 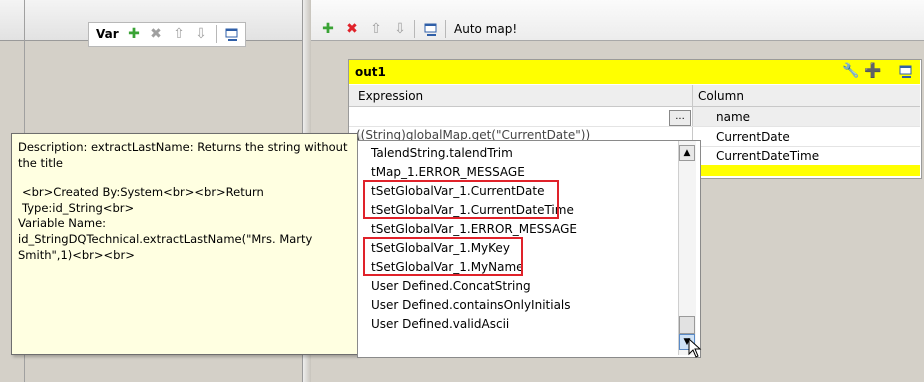 I want to click on autocomplete-item: User Defined.containsOnlyInitials, so click(x=471, y=305).